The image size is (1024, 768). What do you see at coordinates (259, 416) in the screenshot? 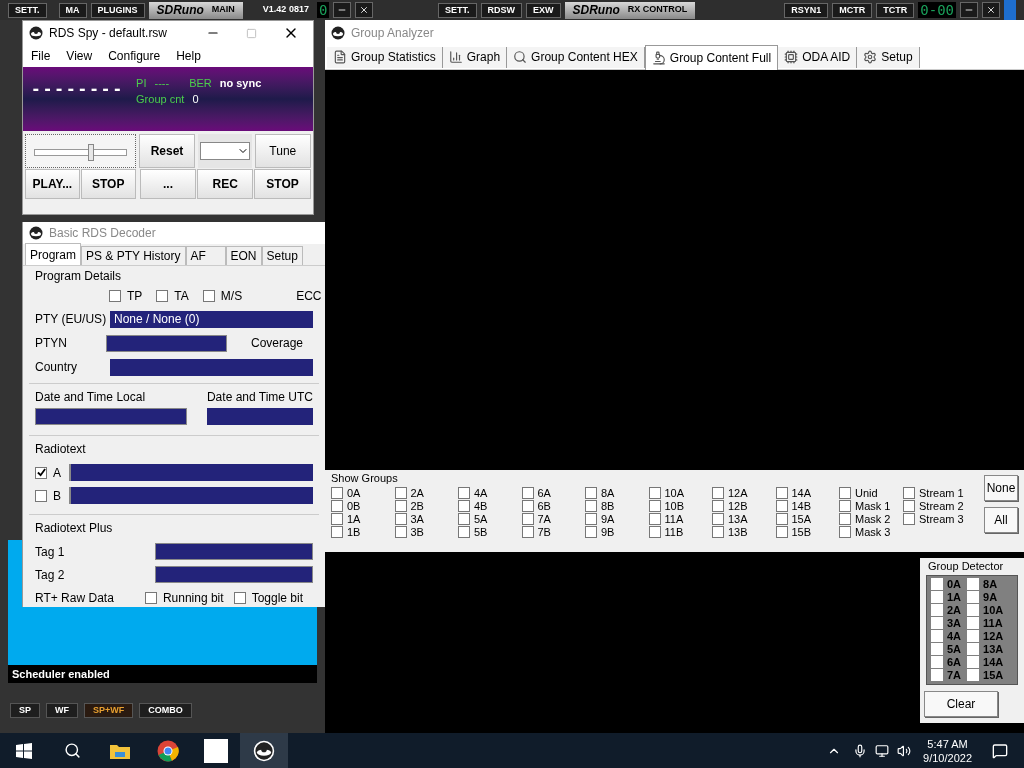
I see `date-utc-field` at bounding box center [259, 416].